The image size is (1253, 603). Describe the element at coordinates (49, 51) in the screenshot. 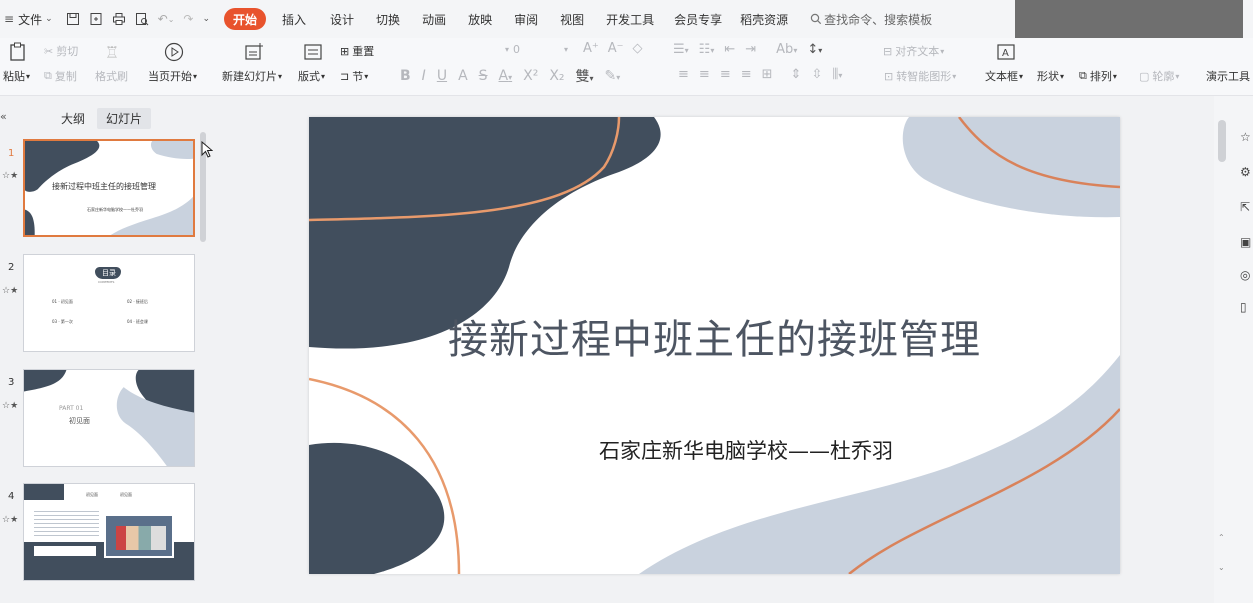

I see `scissors-icon: ✂` at that location.